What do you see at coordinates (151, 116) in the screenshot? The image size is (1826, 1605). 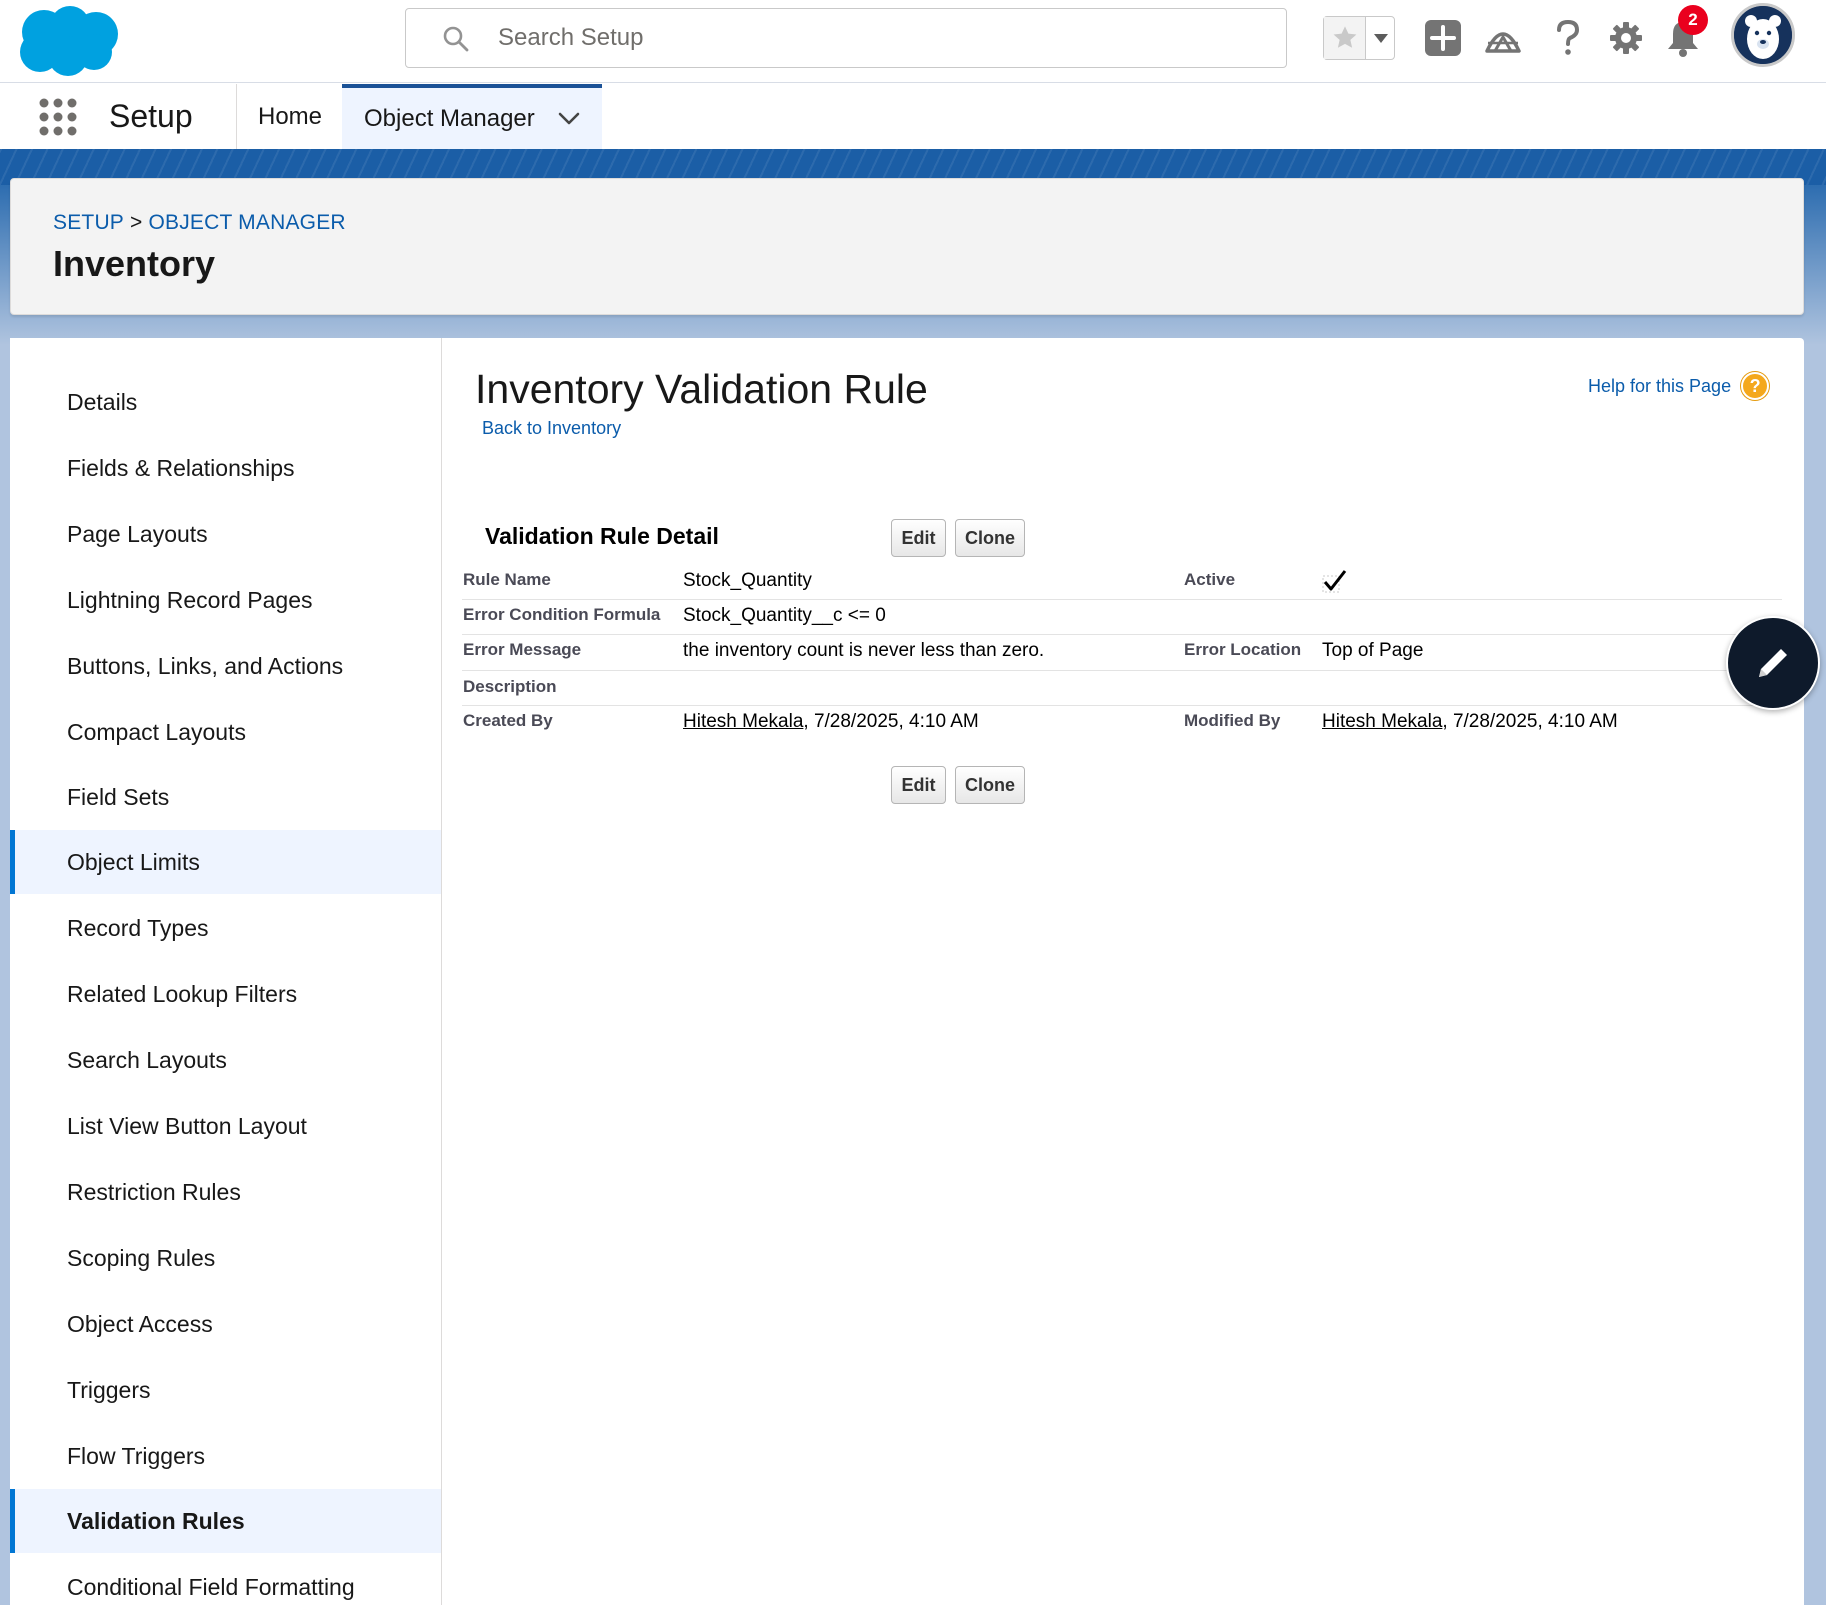 I see `app-name: Setup` at bounding box center [151, 116].